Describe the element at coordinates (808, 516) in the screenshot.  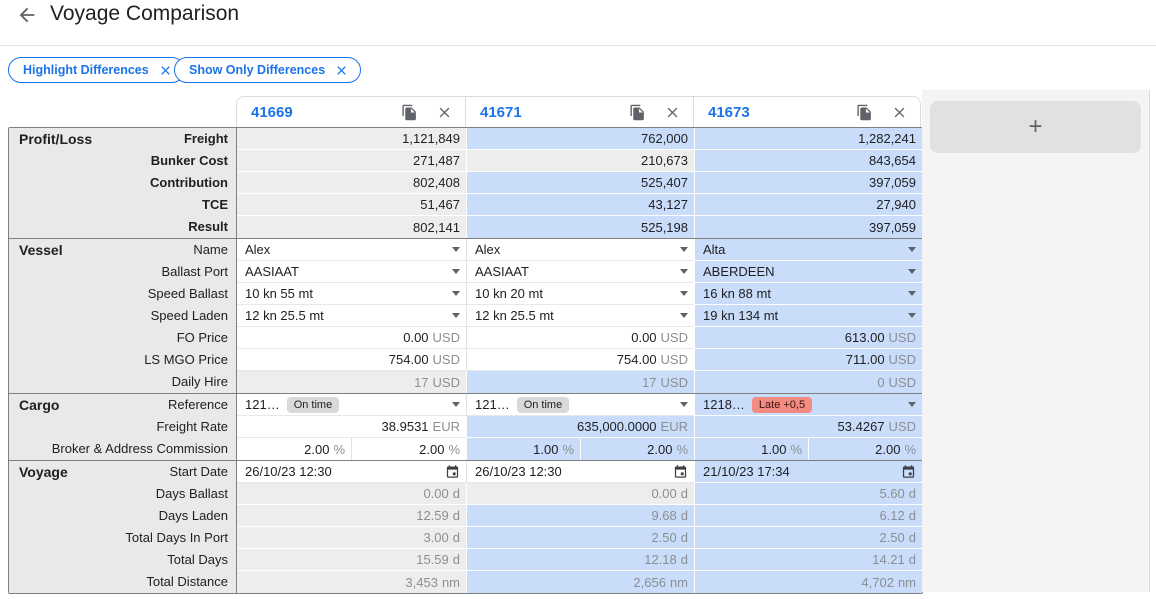
I see `cell-41673-days-laden: 6.12 d` at that location.